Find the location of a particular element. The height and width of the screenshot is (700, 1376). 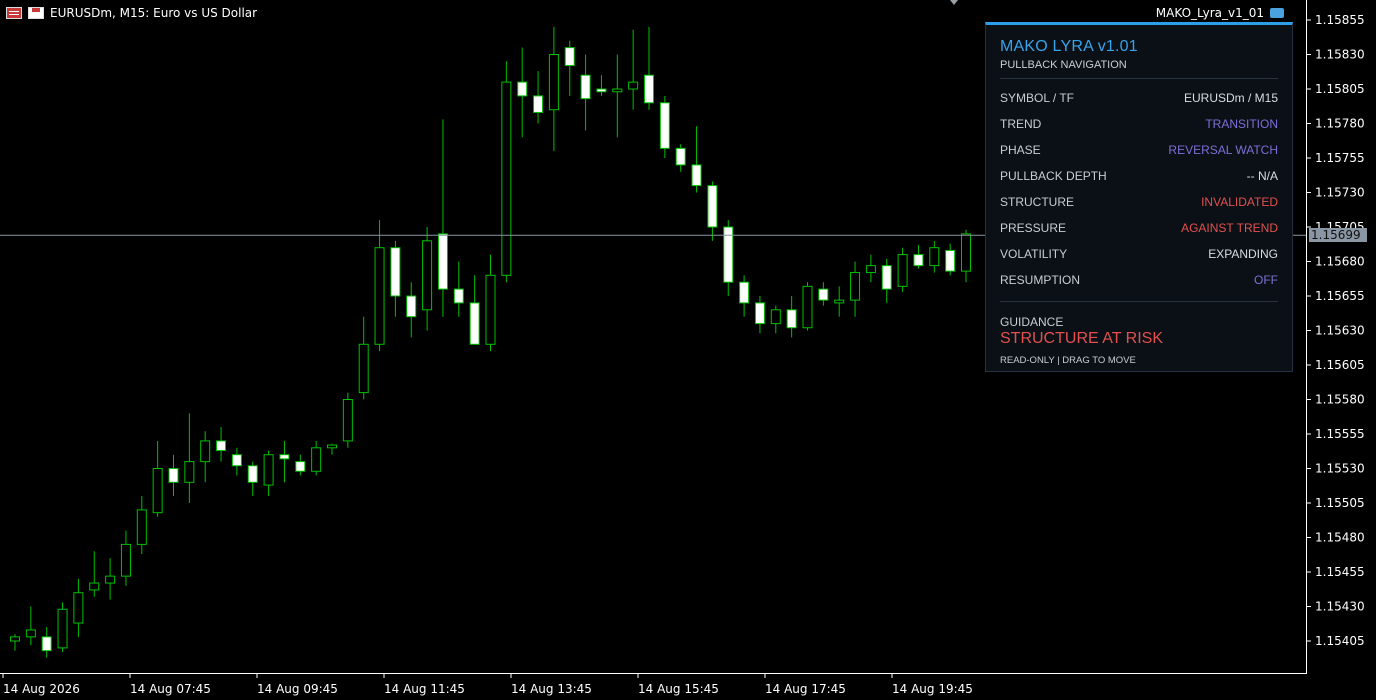

row-key: PRESSURE is located at coordinates (1033, 228).